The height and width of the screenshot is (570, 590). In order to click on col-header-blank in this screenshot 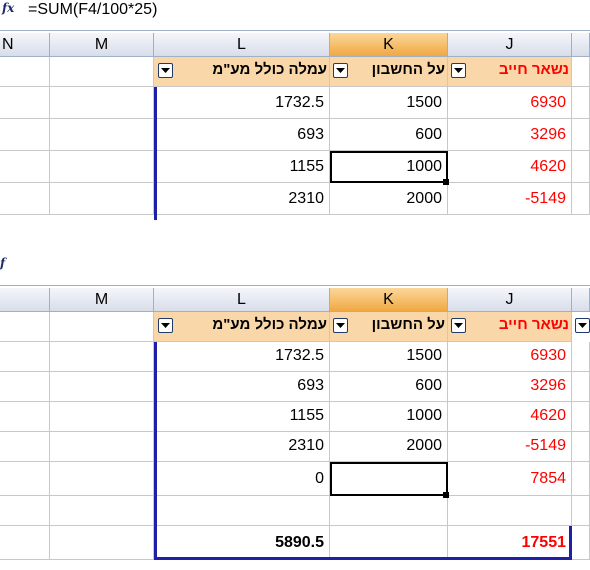, I will do `click(581, 45)`.